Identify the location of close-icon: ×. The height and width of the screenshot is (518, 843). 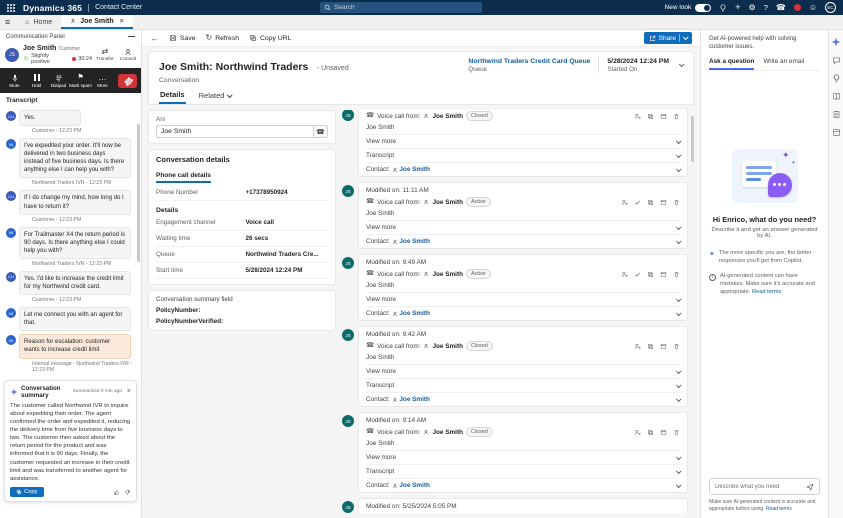
(129, 391).